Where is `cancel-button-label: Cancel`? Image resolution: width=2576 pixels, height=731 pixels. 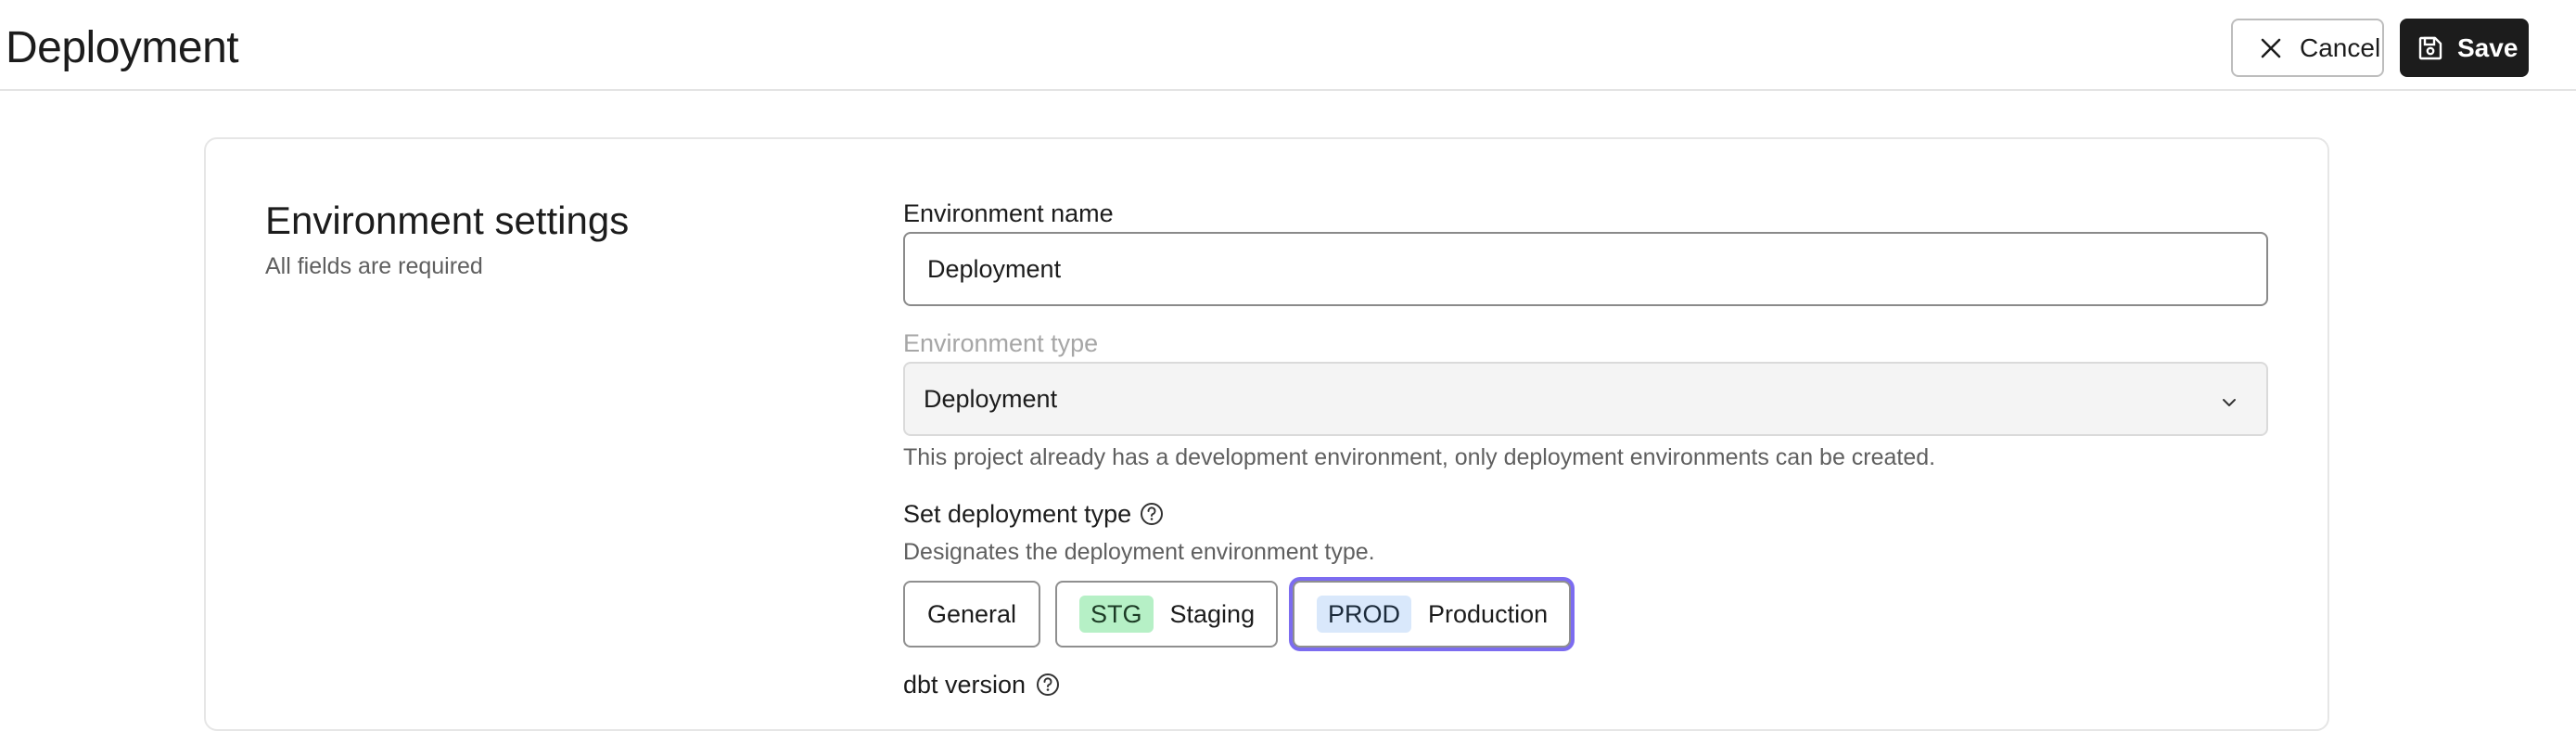 cancel-button-label: Cancel is located at coordinates (2340, 47).